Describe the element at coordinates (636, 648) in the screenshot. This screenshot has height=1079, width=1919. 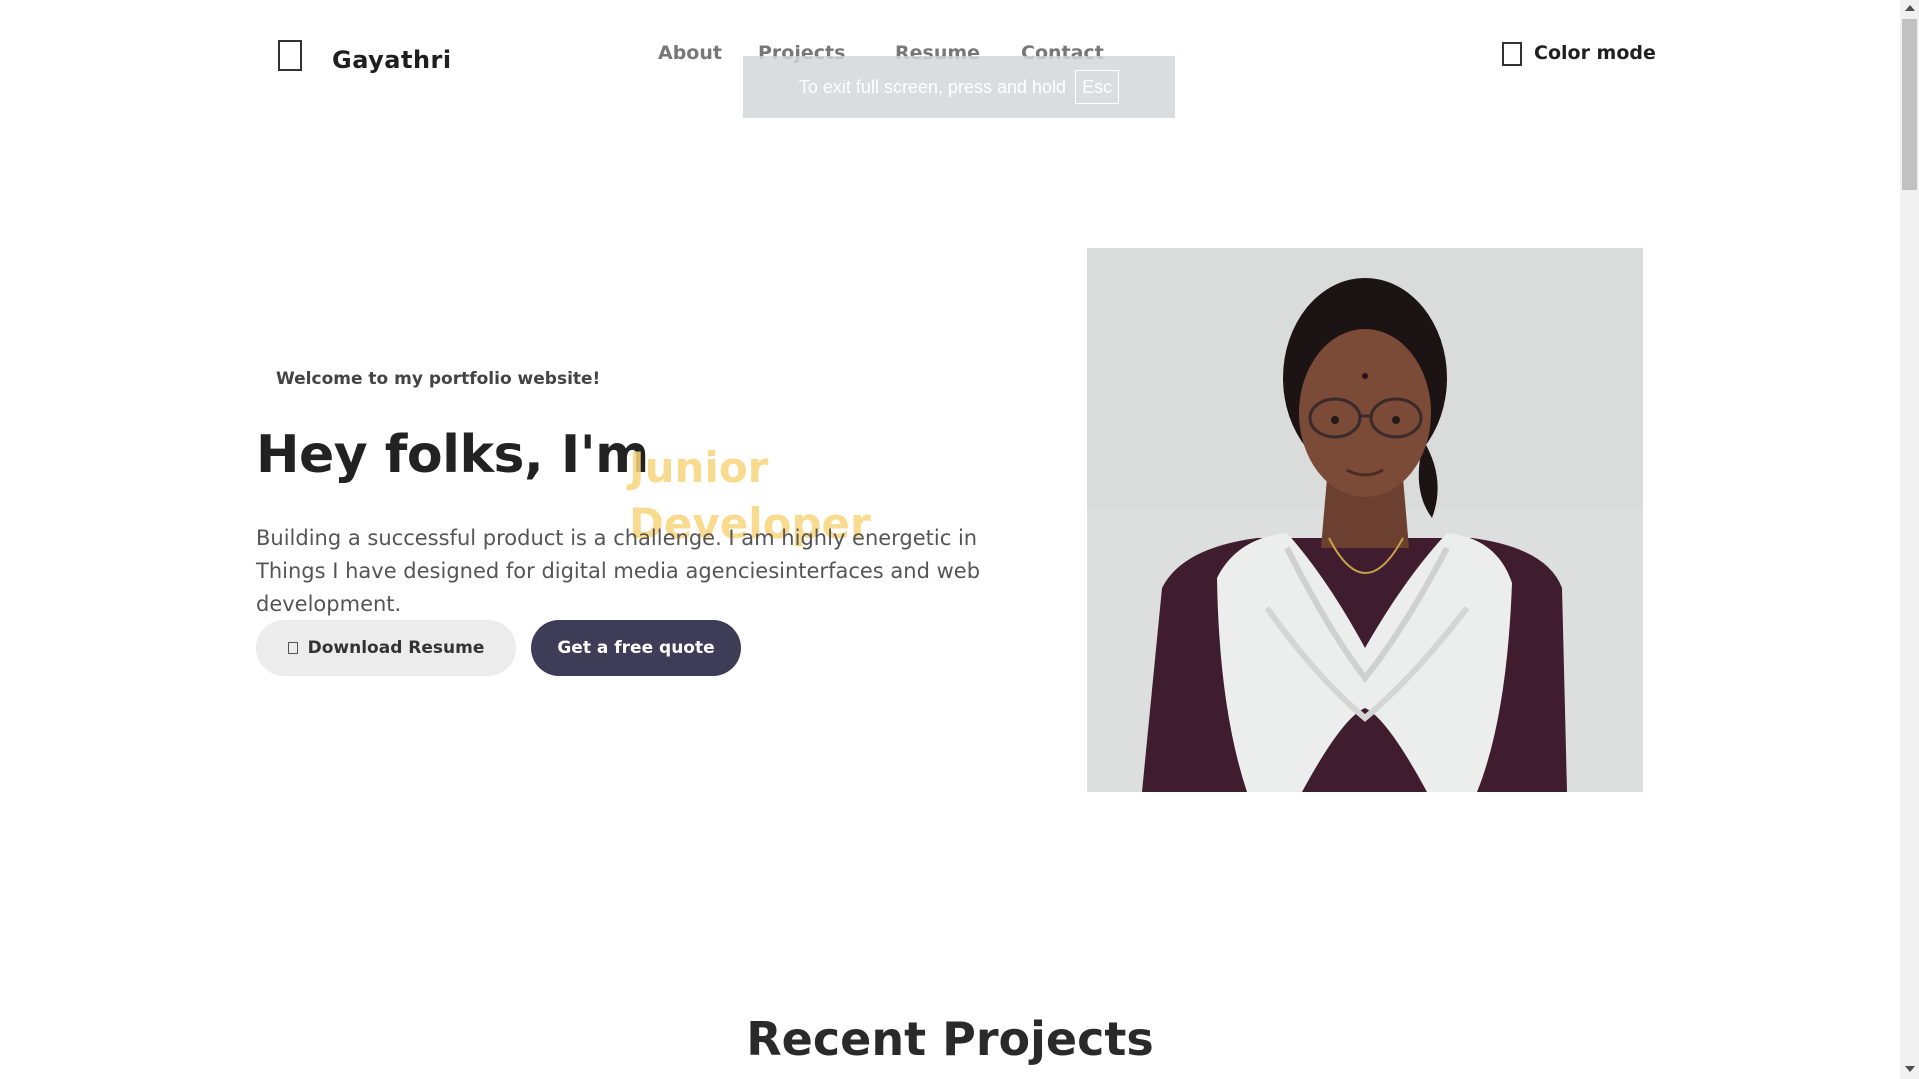
I see `free-quote-button: Get a free quote` at that location.